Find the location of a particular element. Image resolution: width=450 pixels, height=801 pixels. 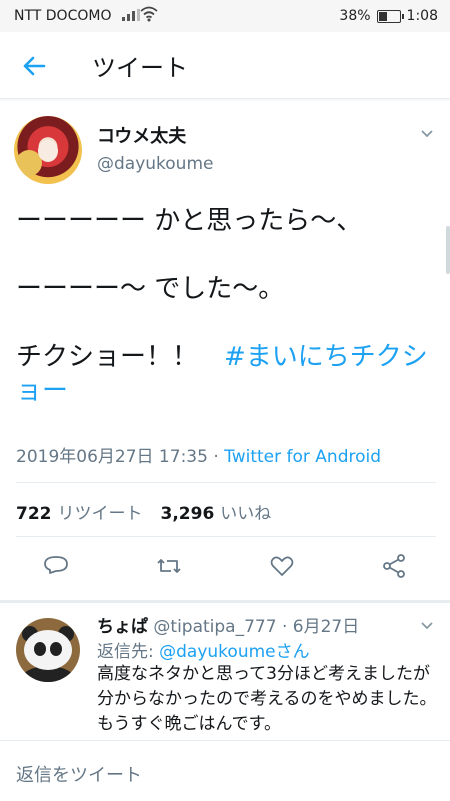

retweet-icon is located at coordinates (169, 566).